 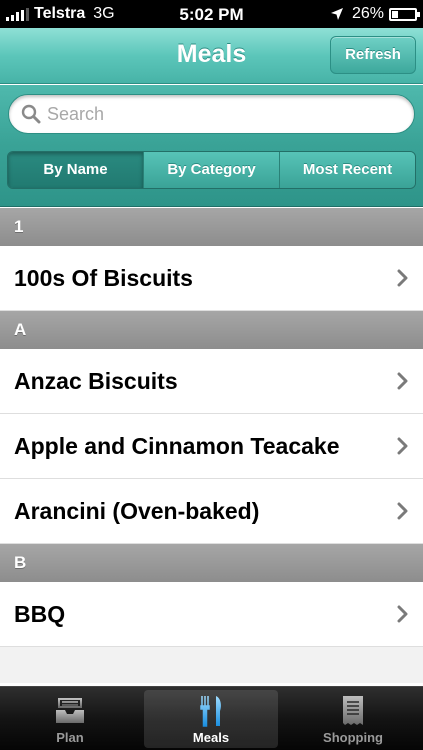 What do you see at coordinates (210, 711) in the screenshot?
I see `fork-knife-icon` at bounding box center [210, 711].